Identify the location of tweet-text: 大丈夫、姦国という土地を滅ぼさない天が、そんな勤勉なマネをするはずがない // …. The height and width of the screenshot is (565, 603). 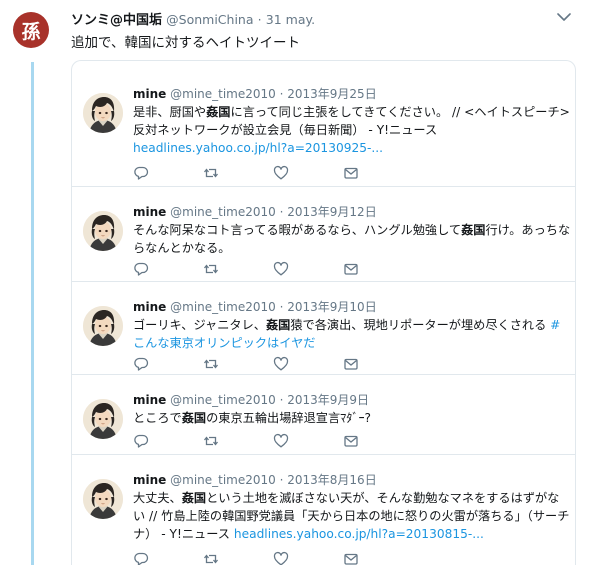
(352, 516).